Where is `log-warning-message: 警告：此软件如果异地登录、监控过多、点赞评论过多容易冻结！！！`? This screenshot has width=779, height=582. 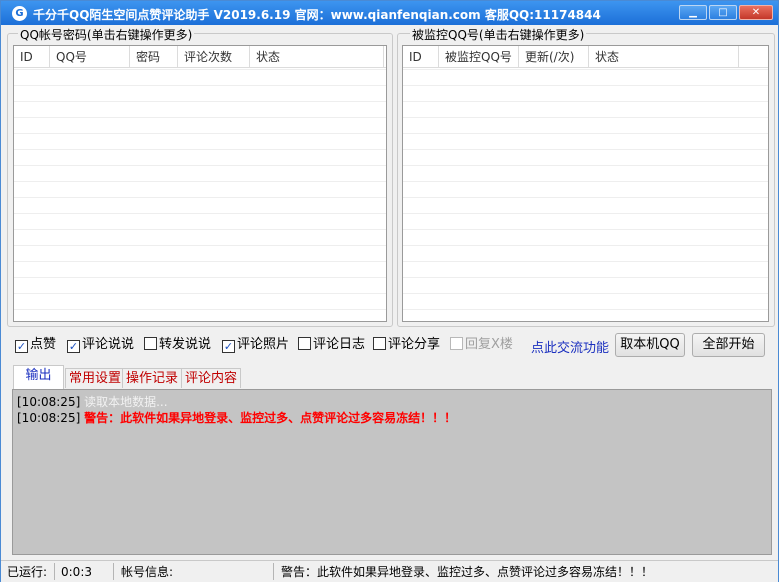 log-warning-message: 警告：此软件如果异地登录、监控过多、点赞评论过多容易冻结！！！ is located at coordinates (270, 418).